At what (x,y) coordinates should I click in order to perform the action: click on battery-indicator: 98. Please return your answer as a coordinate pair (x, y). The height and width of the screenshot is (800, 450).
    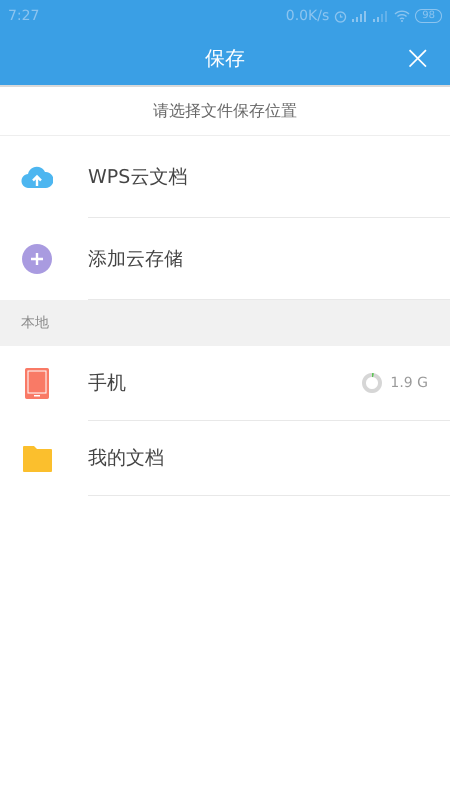
    Looking at the image, I should click on (428, 16).